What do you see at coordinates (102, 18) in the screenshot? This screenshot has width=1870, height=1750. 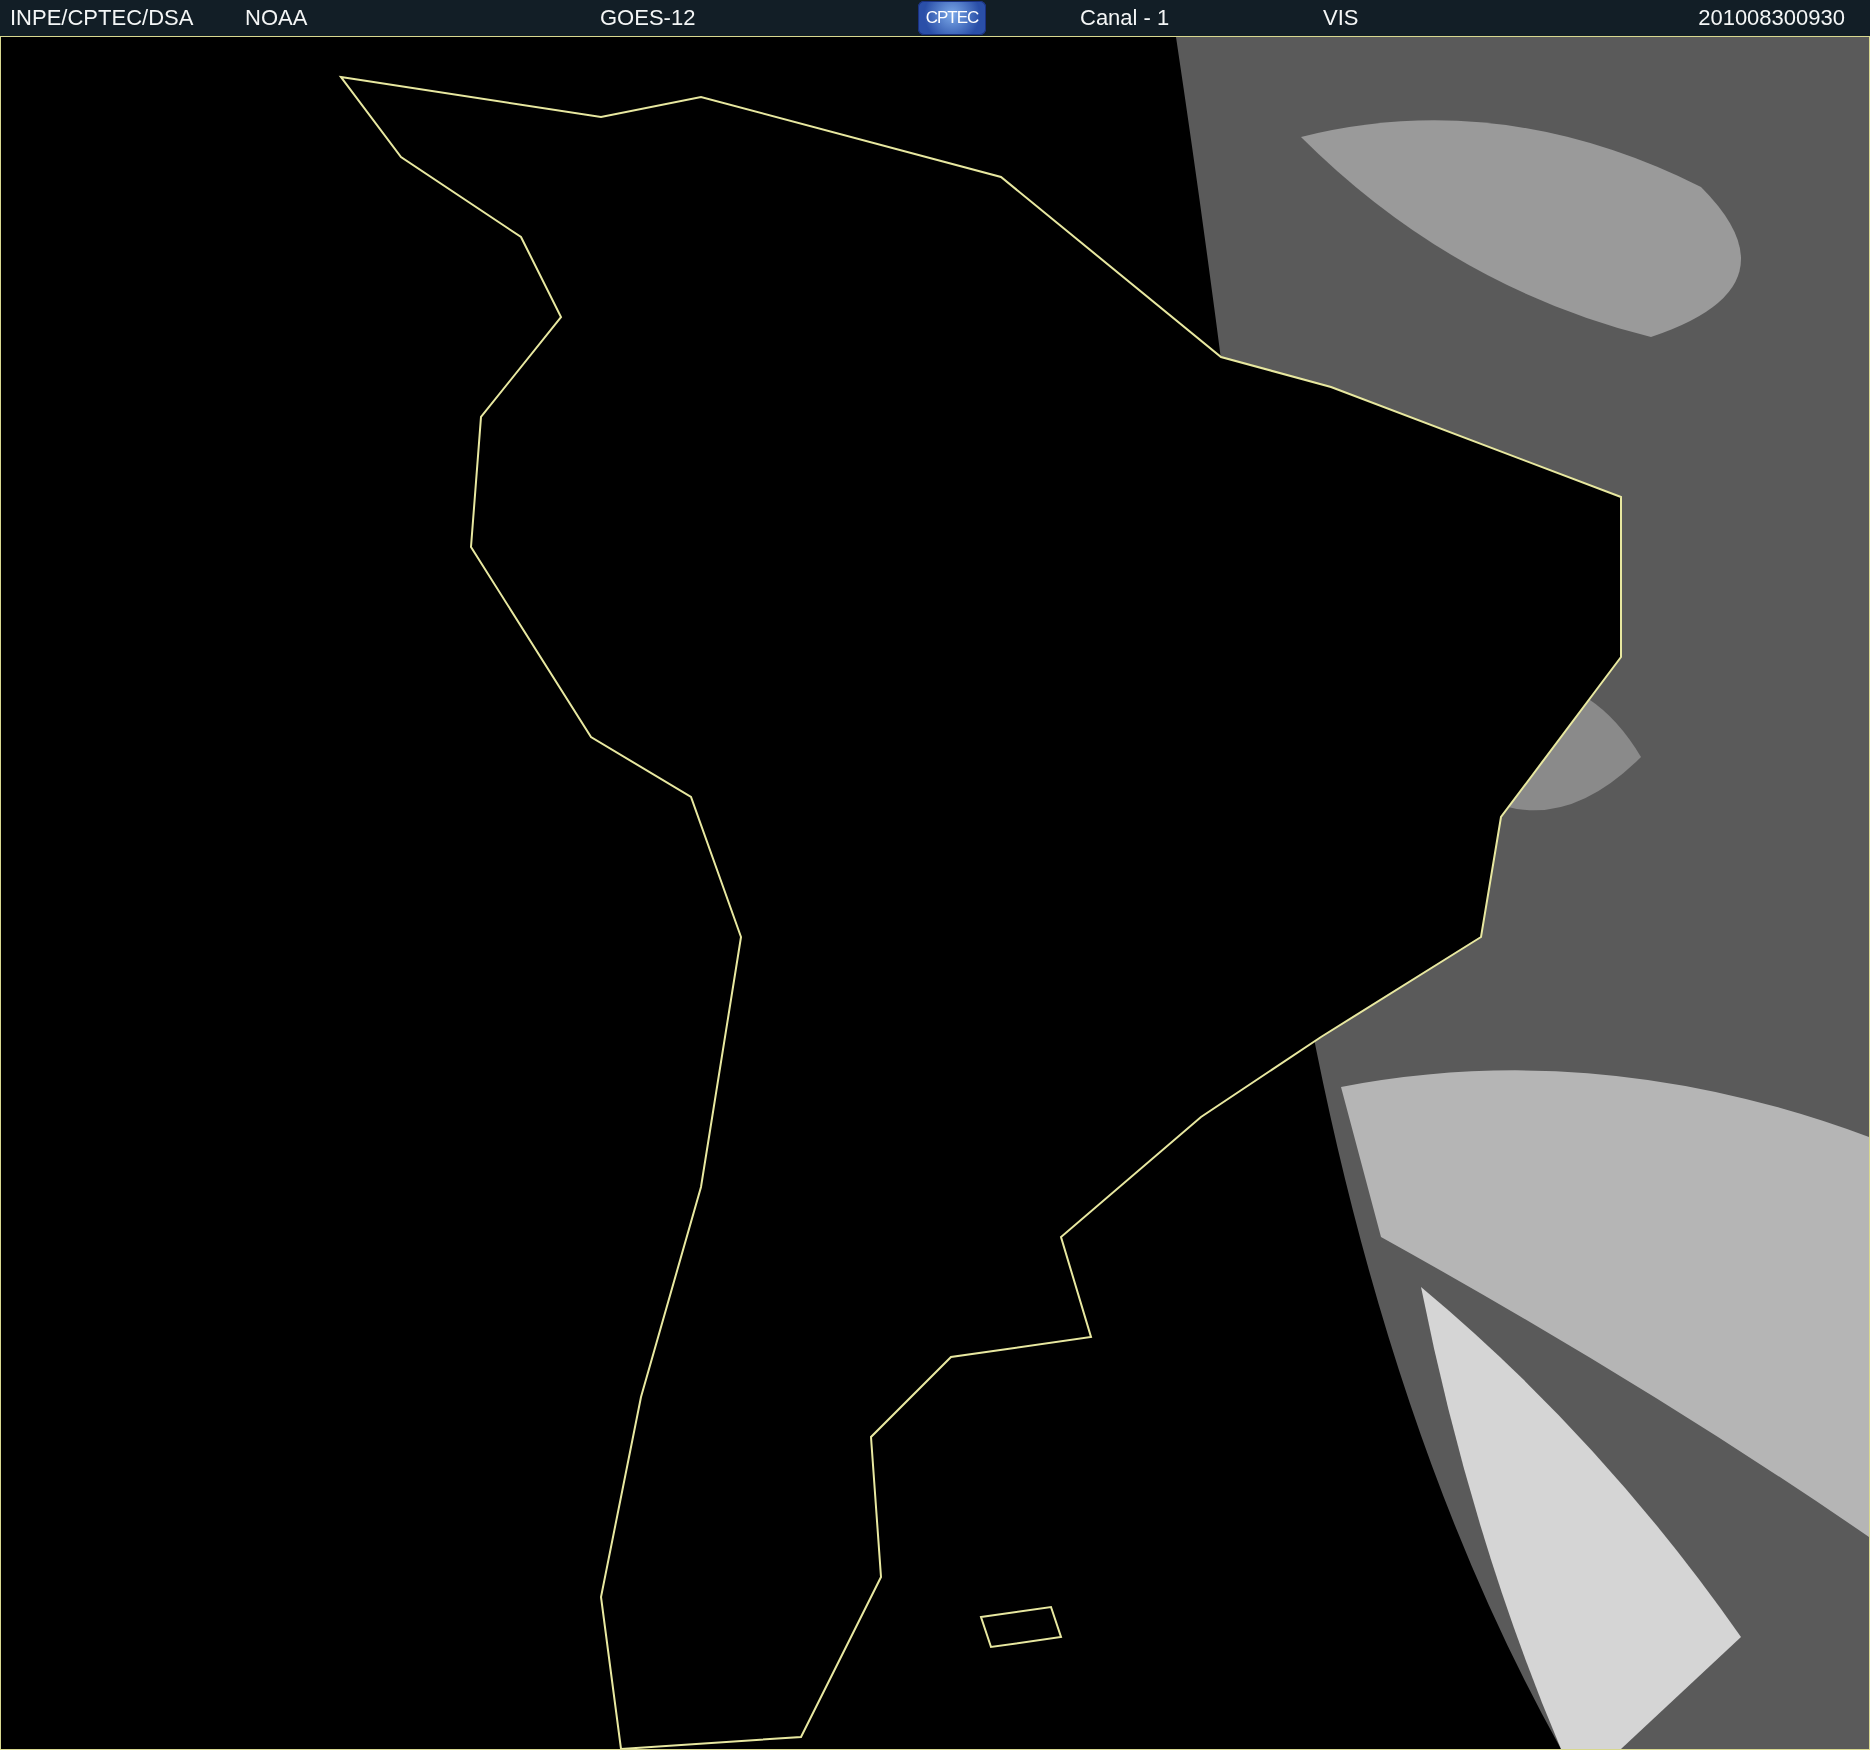 I see `header-label: INPE/CPTEC/DSA` at bounding box center [102, 18].